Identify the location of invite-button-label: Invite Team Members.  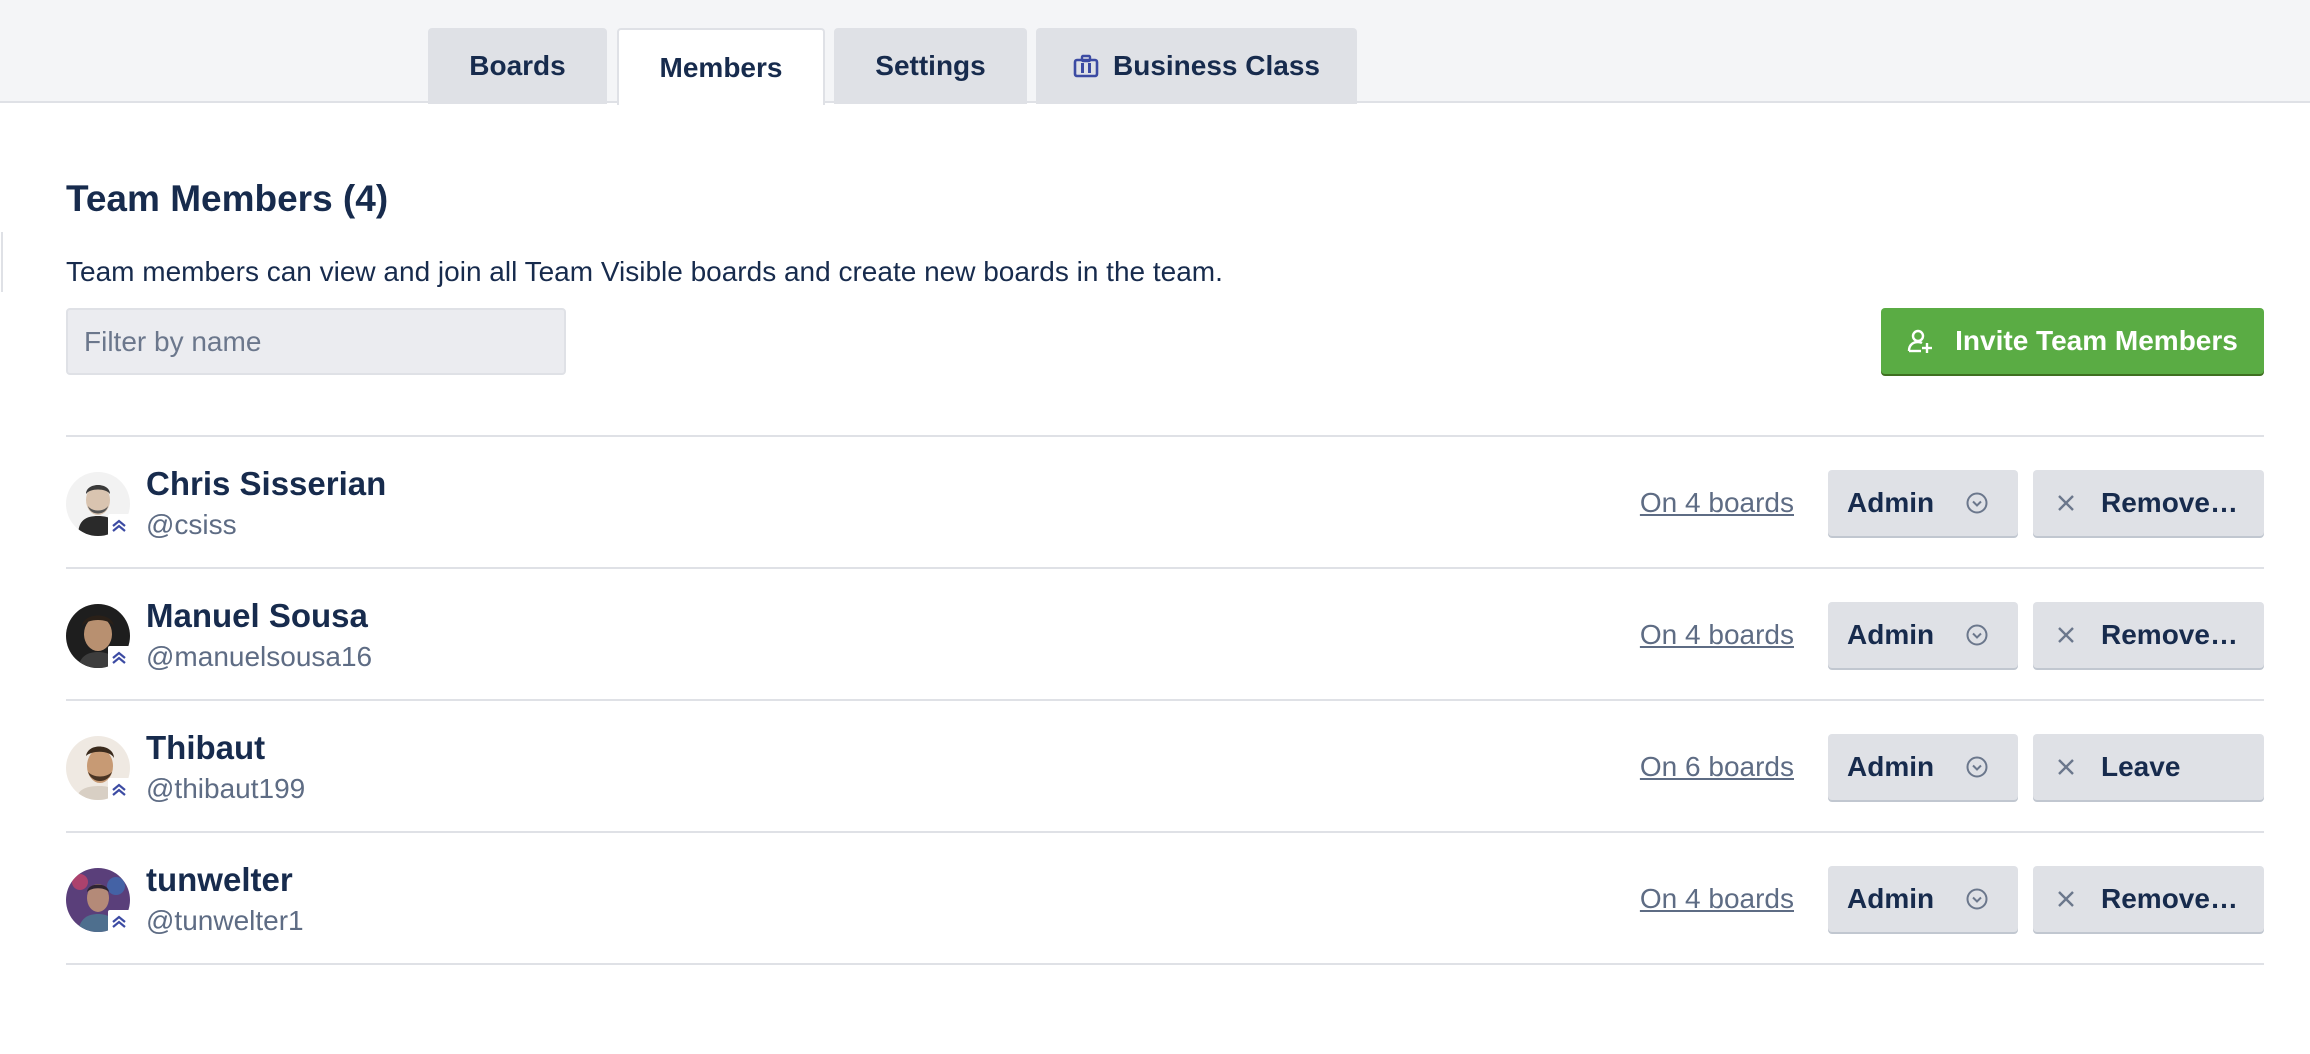
(2096, 340).